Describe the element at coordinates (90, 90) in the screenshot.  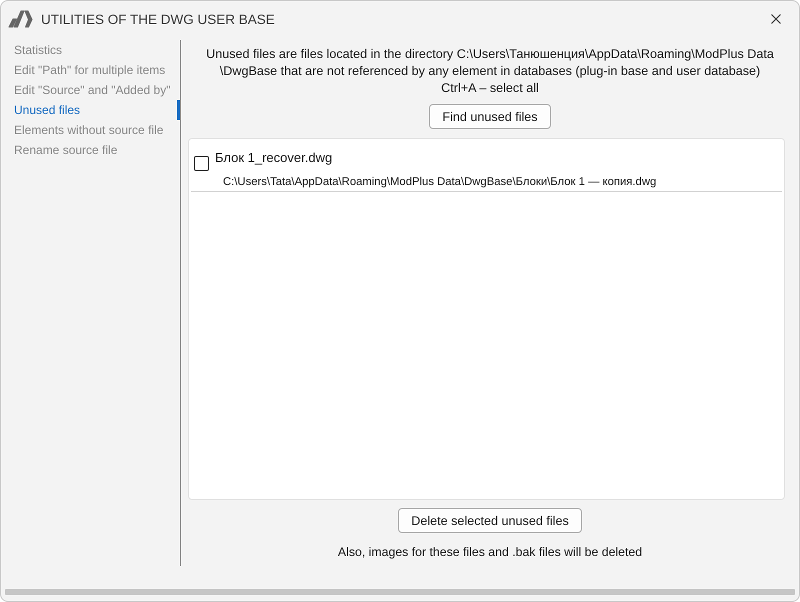
I see `sidebar-item: Edit "Source" and "Added by"` at that location.